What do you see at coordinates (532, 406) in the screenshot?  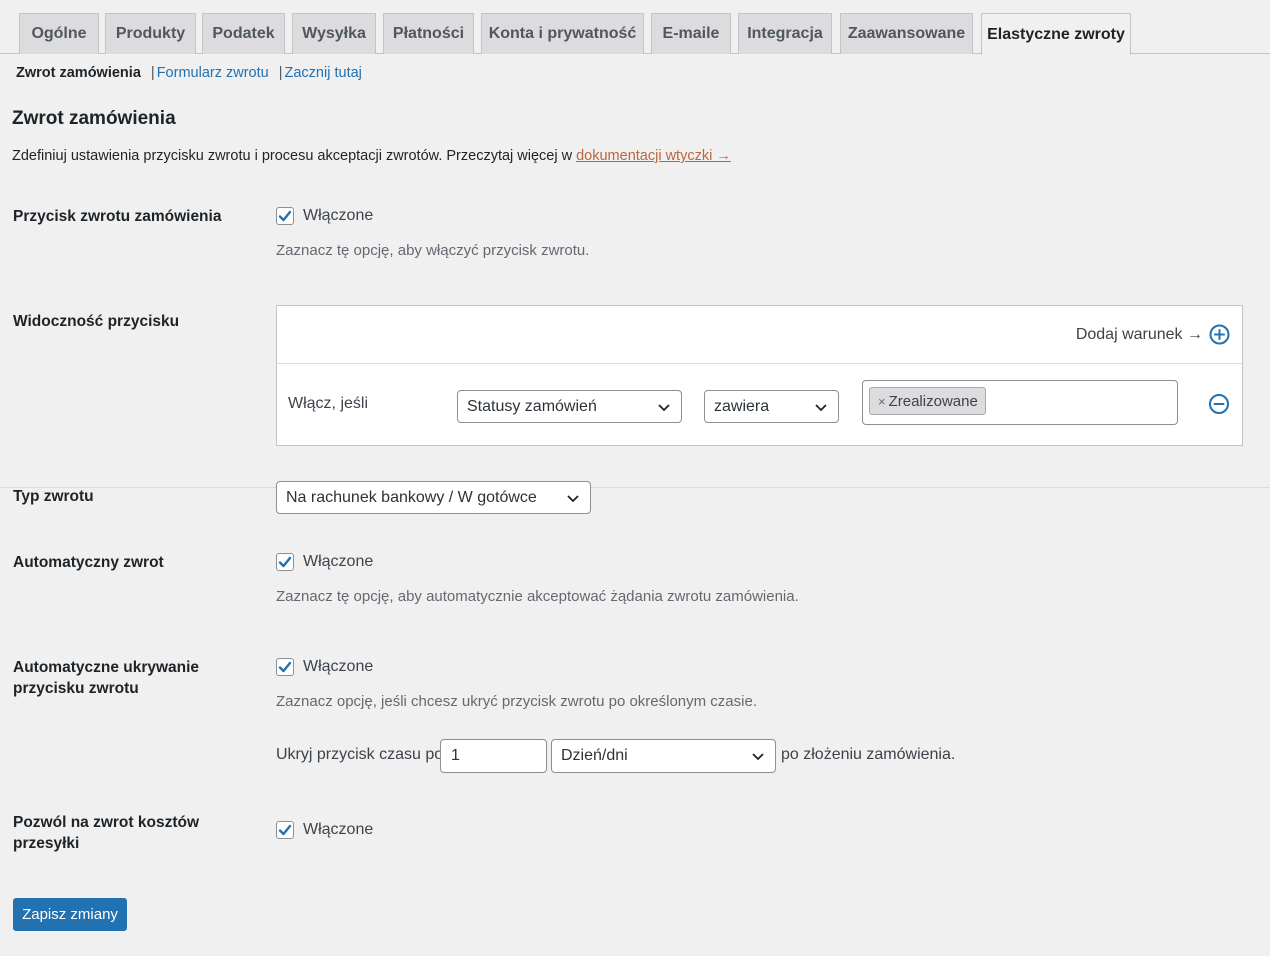 I see `condition-field-value: Statusy zamówień` at bounding box center [532, 406].